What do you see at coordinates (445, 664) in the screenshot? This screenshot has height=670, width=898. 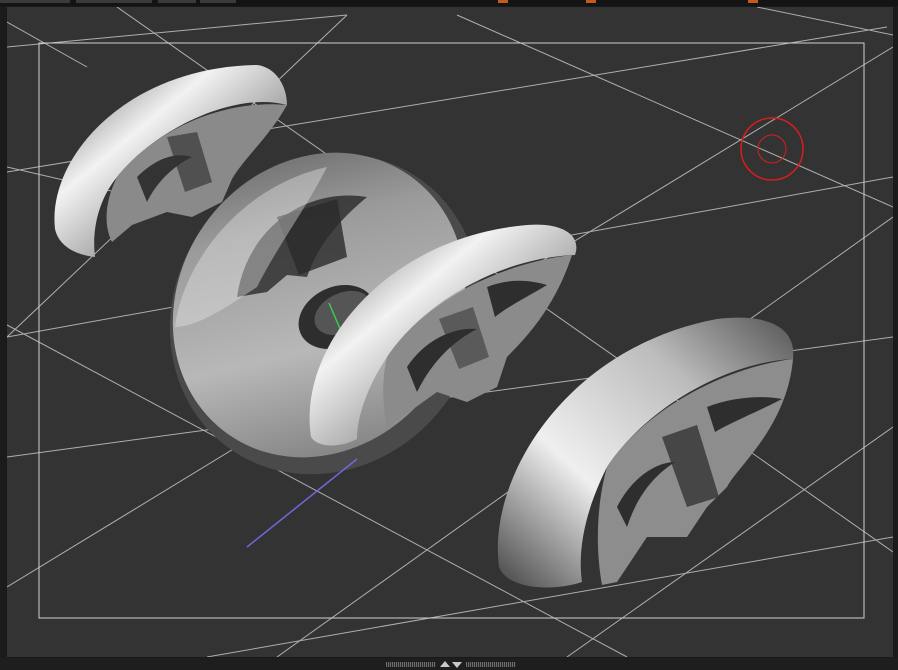 I see `expand-up-icon` at bounding box center [445, 664].